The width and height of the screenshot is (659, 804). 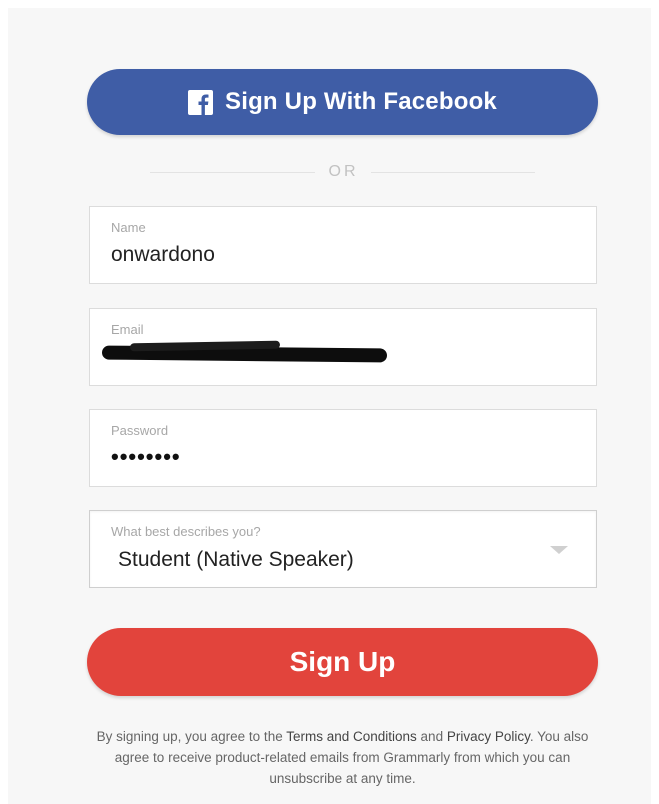 What do you see at coordinates (140, 430) in the screenshot?
I see `password-field-label: Password` at bounding box center [140, 430].